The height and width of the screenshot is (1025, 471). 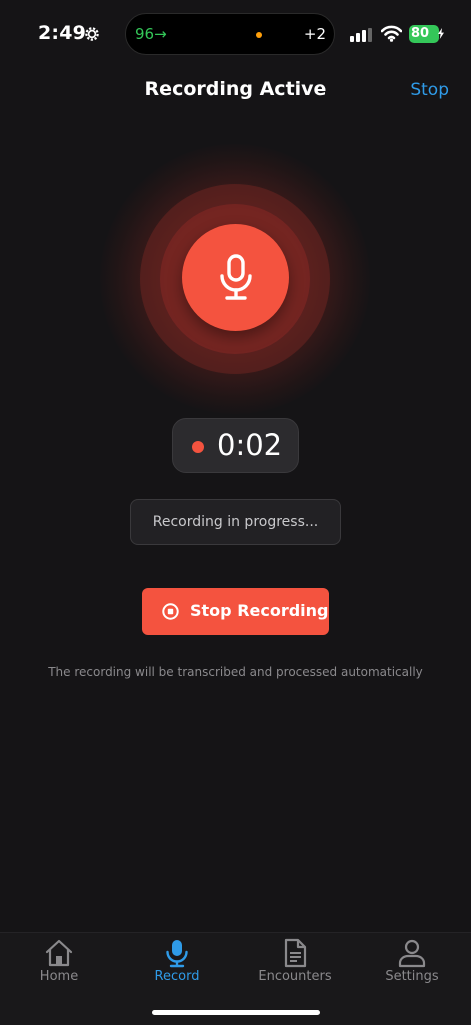 What do you see at coordinates (441, 33) in the screenshot?
I see `charging-bolt-icon` at bounding box center [441, 33].